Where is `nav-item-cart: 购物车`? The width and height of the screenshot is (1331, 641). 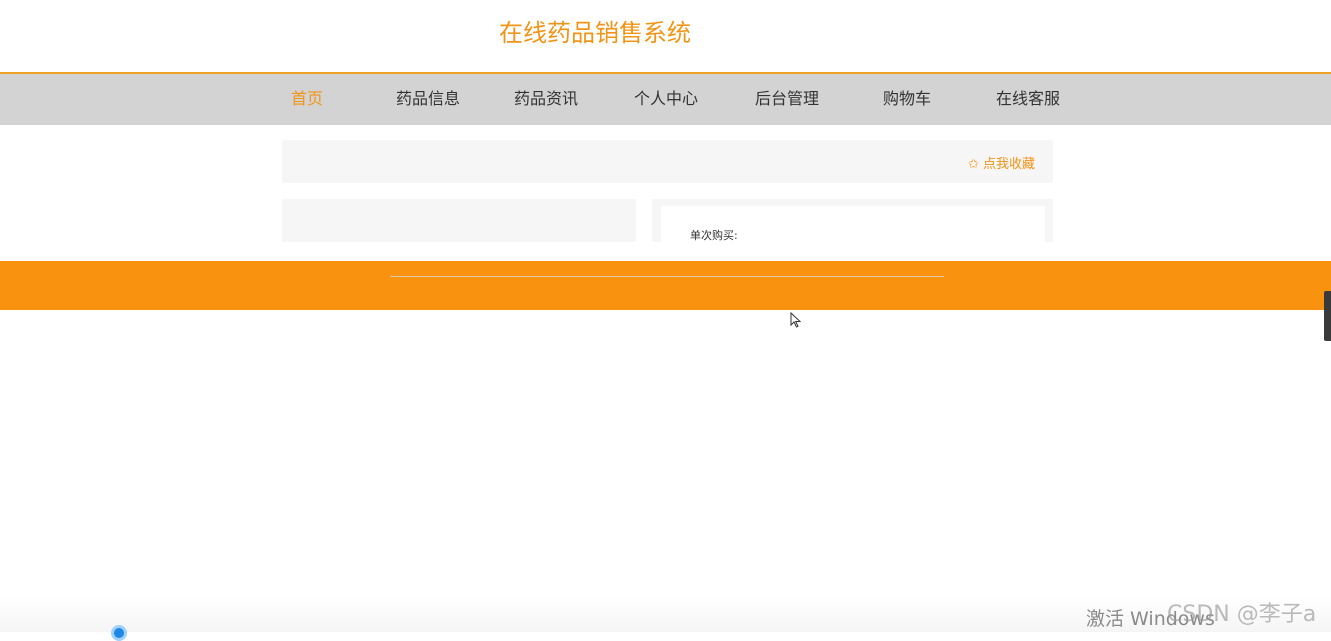
nav-item-cart: 购物车 is located at coordinates (907, 99).